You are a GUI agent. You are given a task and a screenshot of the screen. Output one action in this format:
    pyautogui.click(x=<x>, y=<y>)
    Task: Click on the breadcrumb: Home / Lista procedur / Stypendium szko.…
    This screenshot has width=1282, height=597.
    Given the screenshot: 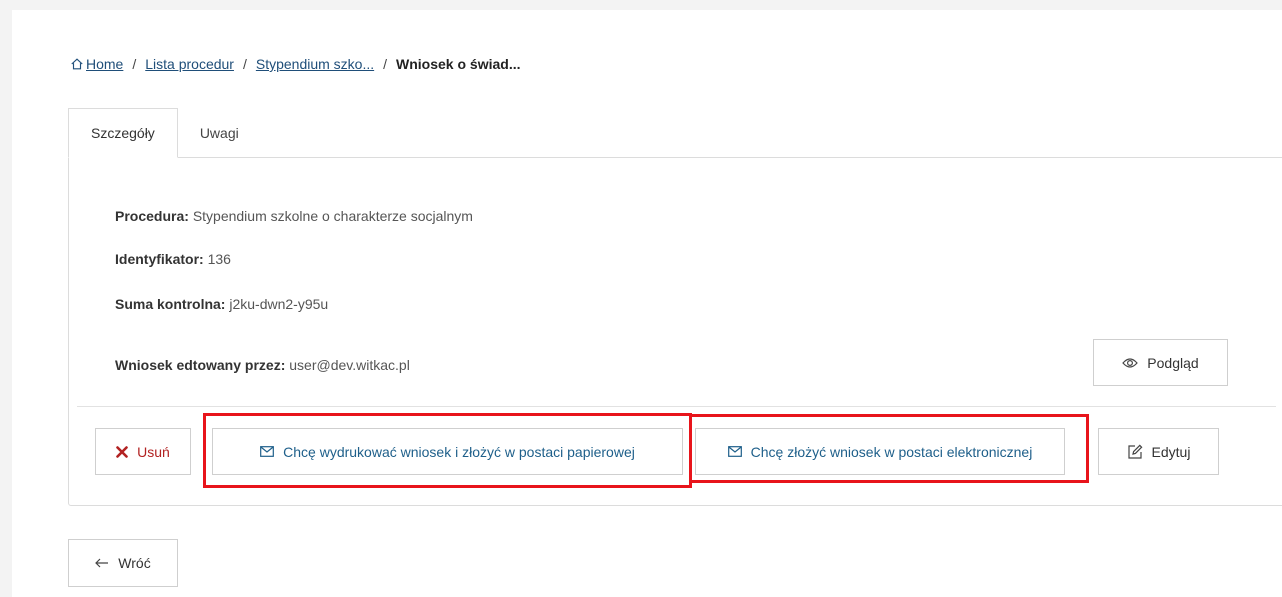 What is the action you would take?
    pyautogui.click(x=295, y=64)
    